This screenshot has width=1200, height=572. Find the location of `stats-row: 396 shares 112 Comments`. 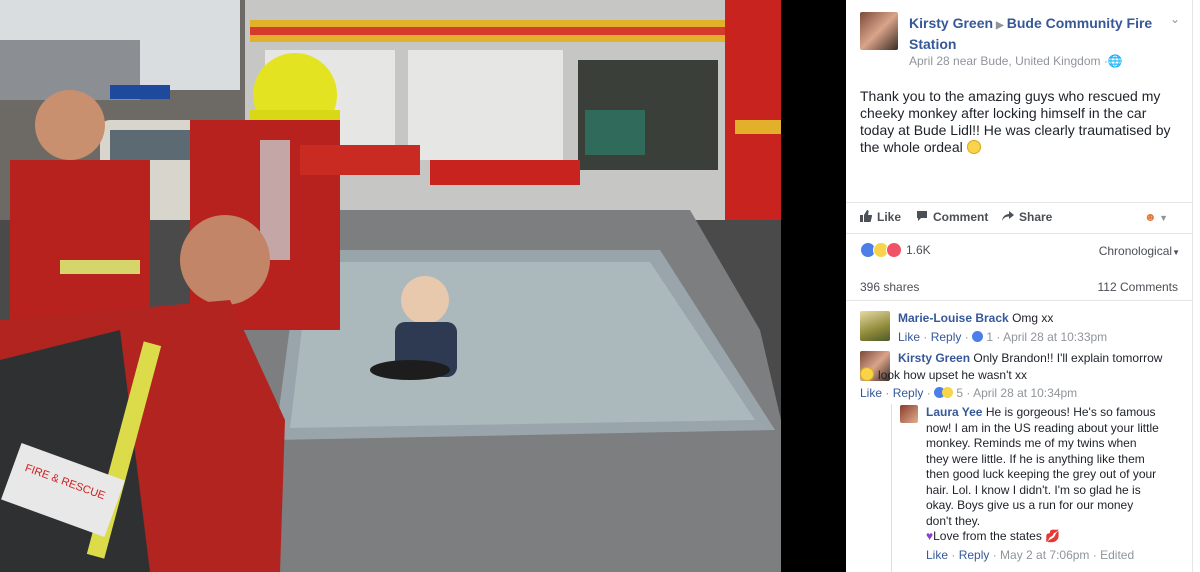

stats-row: 396 shares 112 Comments is located at coordinates (1019, 287).